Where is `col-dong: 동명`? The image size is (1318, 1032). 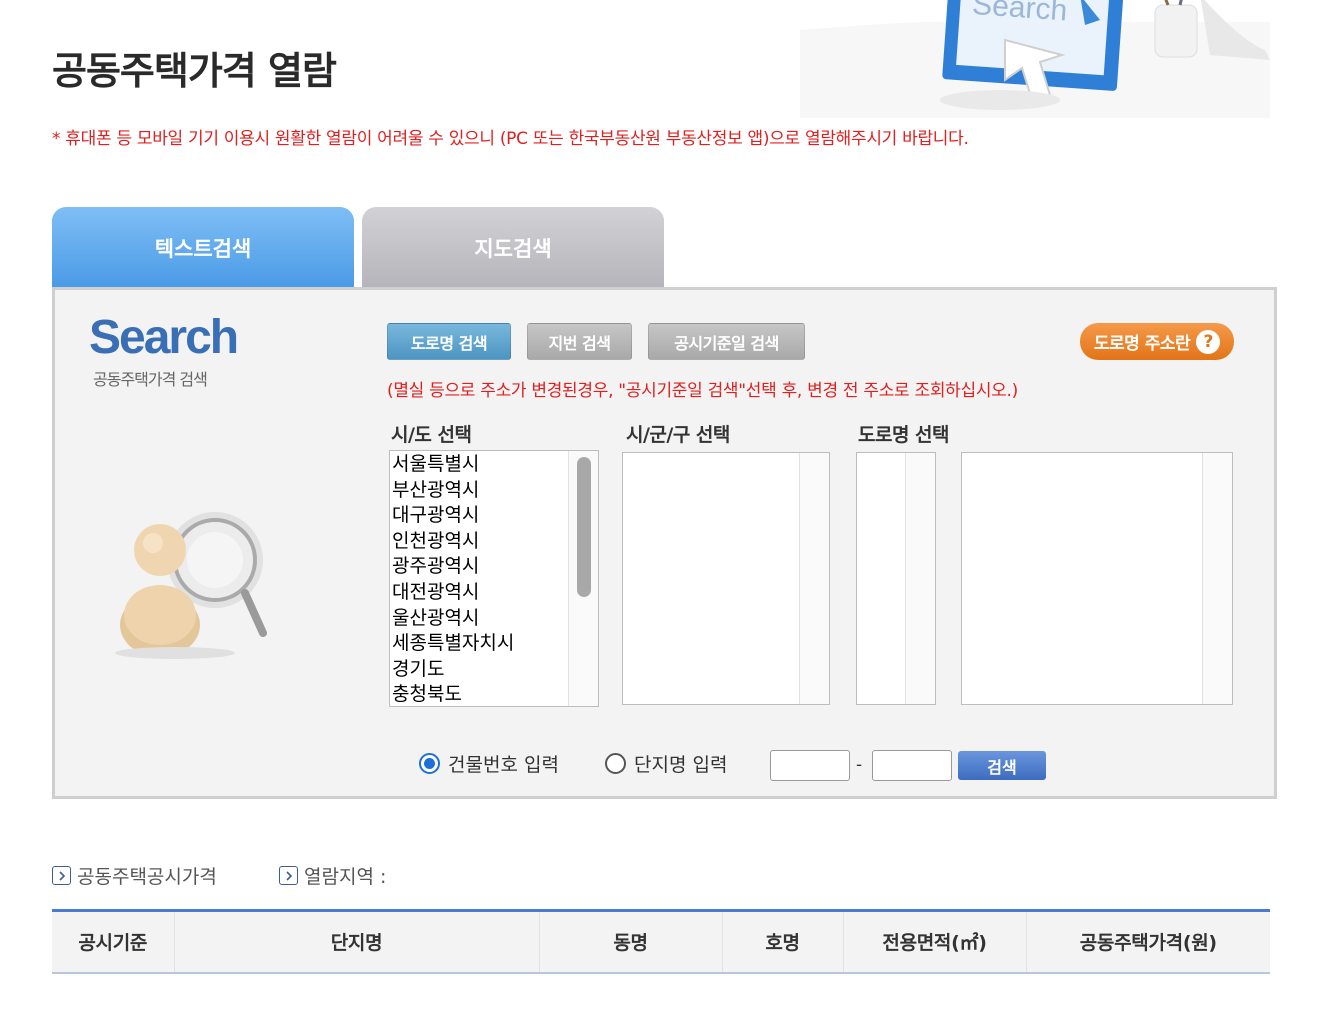 col-dong: 동명 is located at coordinates (631, 941).